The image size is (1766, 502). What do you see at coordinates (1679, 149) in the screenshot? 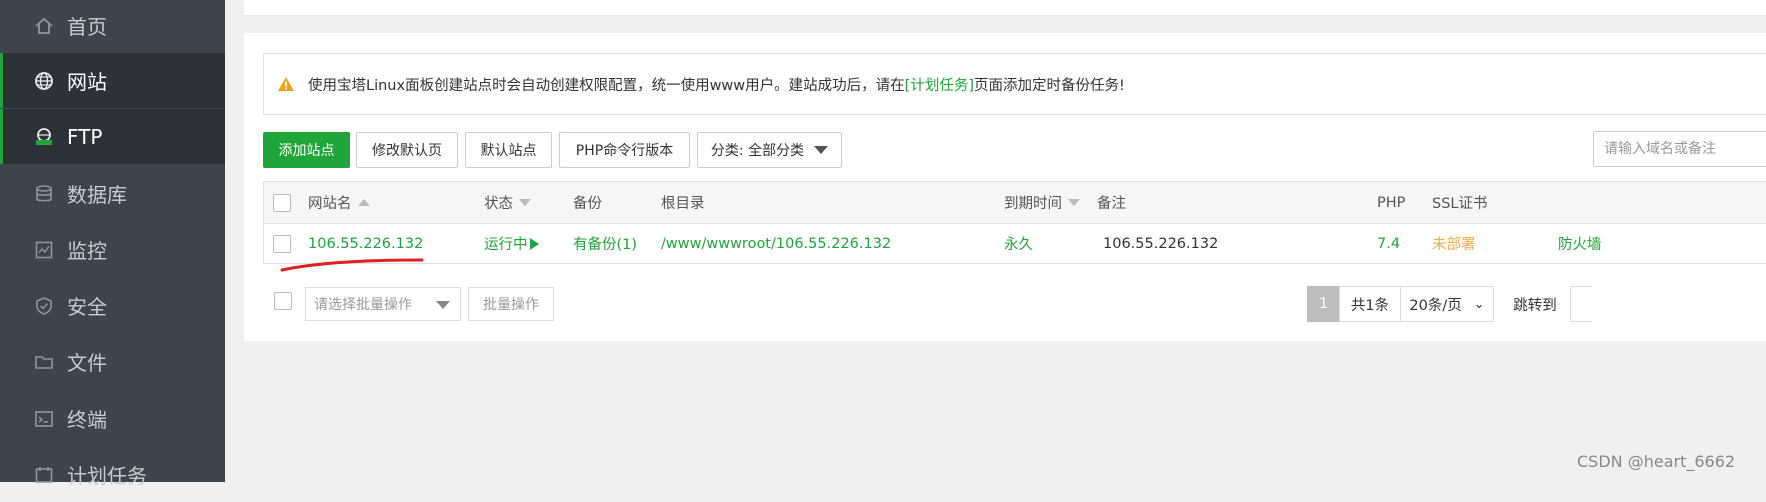
I see `search-input` at bounding box center [1679, 149].